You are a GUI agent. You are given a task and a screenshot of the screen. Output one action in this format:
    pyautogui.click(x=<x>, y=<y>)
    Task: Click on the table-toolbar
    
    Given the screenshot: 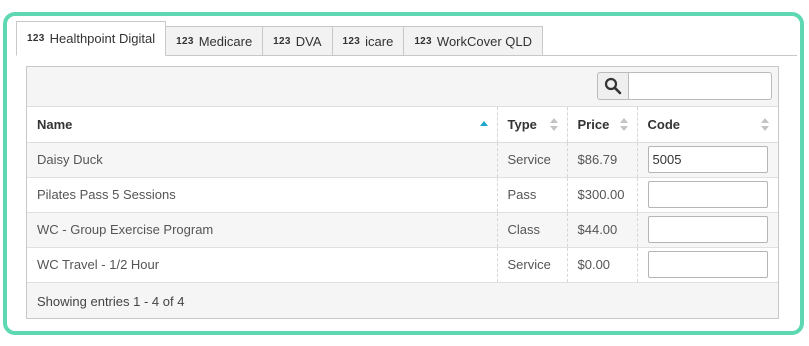 What is the action you would take?
    pyautogui.click(x=402, y=87)
    